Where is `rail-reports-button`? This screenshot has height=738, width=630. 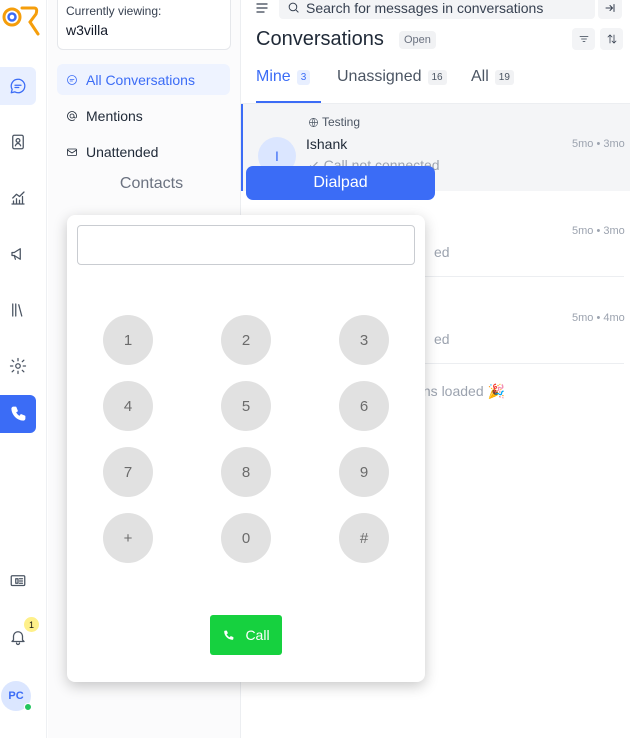 rail-reports-button is located at coordinates (18, 198).